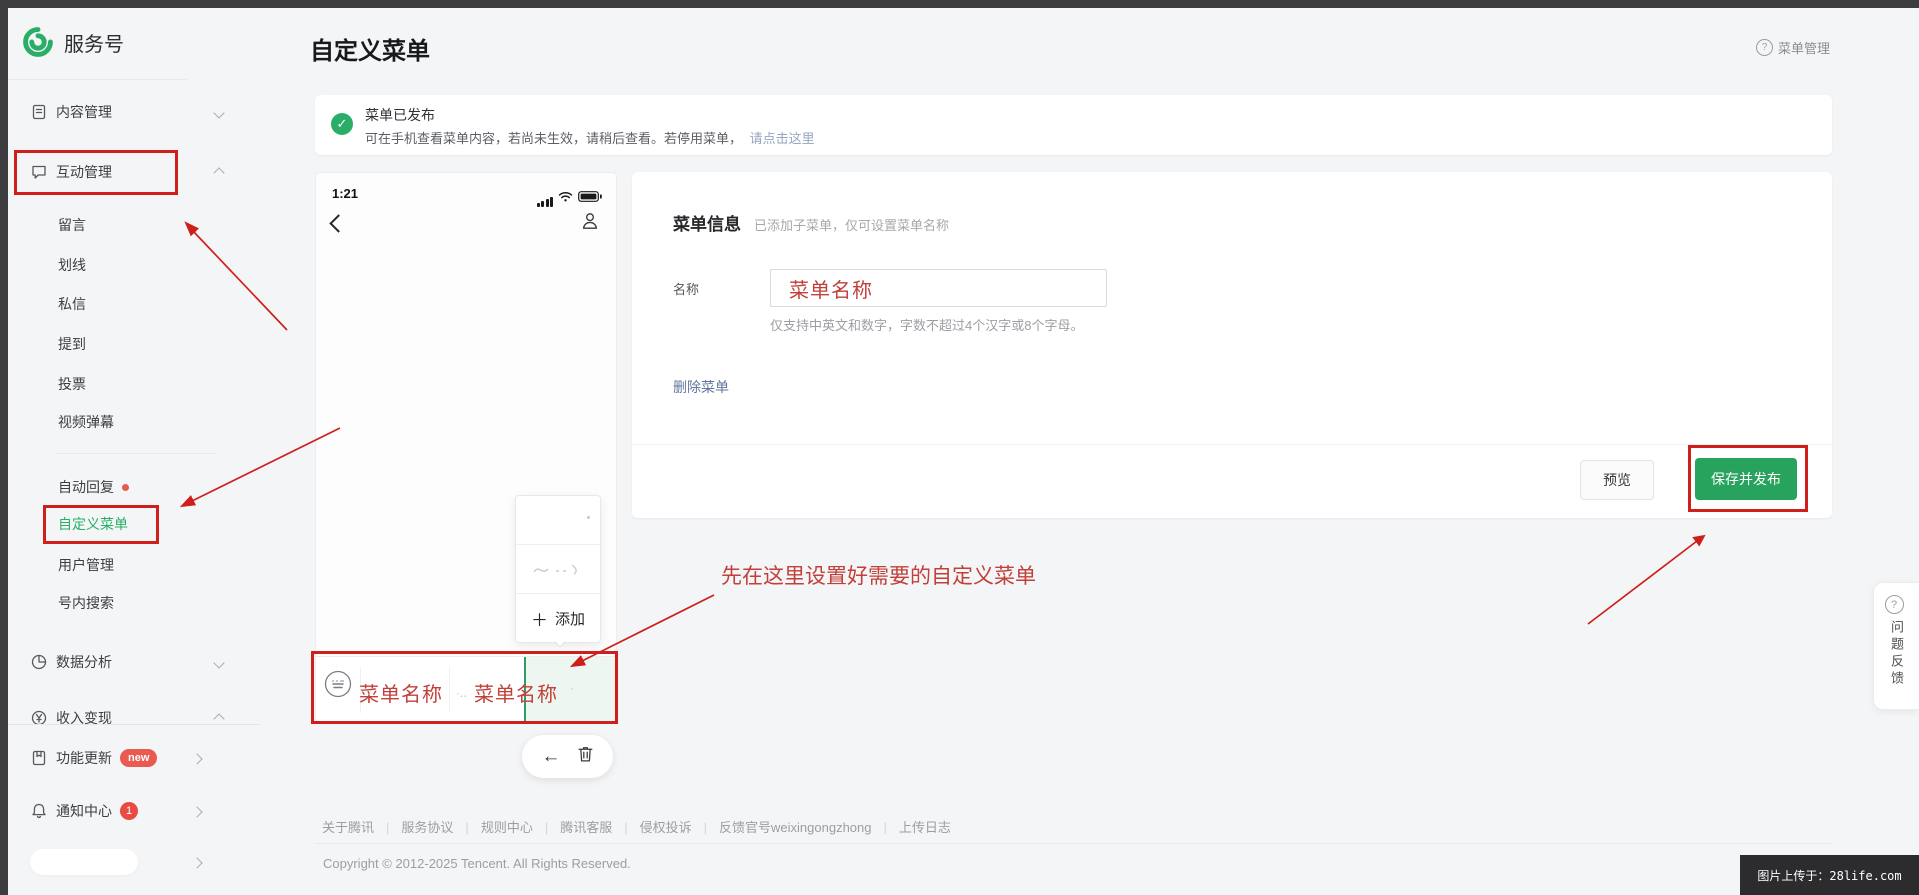 This screenshot has width=1919, height=895. Describe the element at coordinates (927, 325) in the screenshot. I see `name-helper-text: 仅支持中英文和数字，字数不超过4个汉字或8个字母。` at that location.